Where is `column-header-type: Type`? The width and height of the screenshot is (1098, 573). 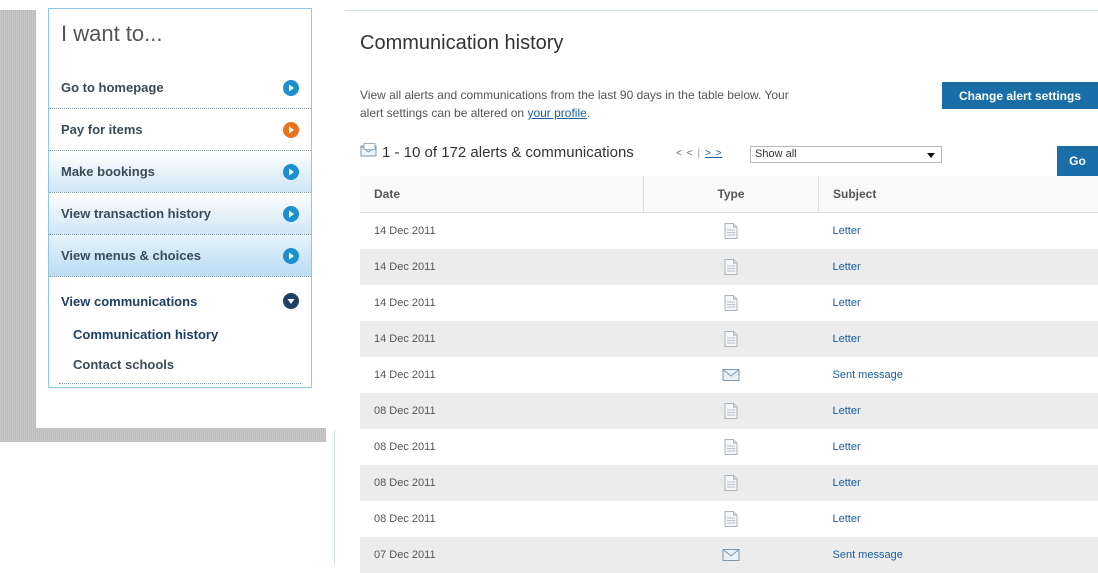
column-header-type: Type is located at coordinates (731, 194).